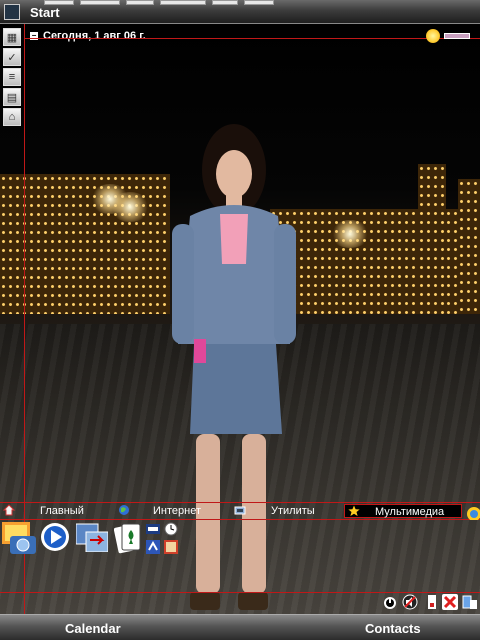 This screenshot has height=640, width=480. Describe the element at coordinates (410, 512) in the screenshot. I see `tab-label: Мультимедиа` at that location.